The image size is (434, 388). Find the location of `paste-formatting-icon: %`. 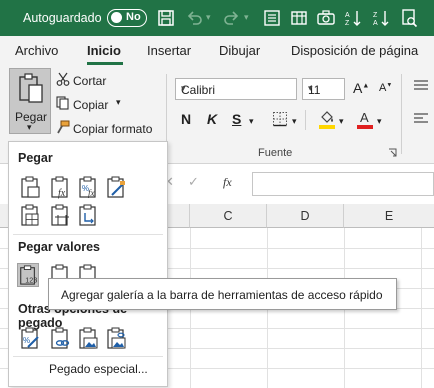

paste-formatting-icon: % is located at coordinates (30, 338).